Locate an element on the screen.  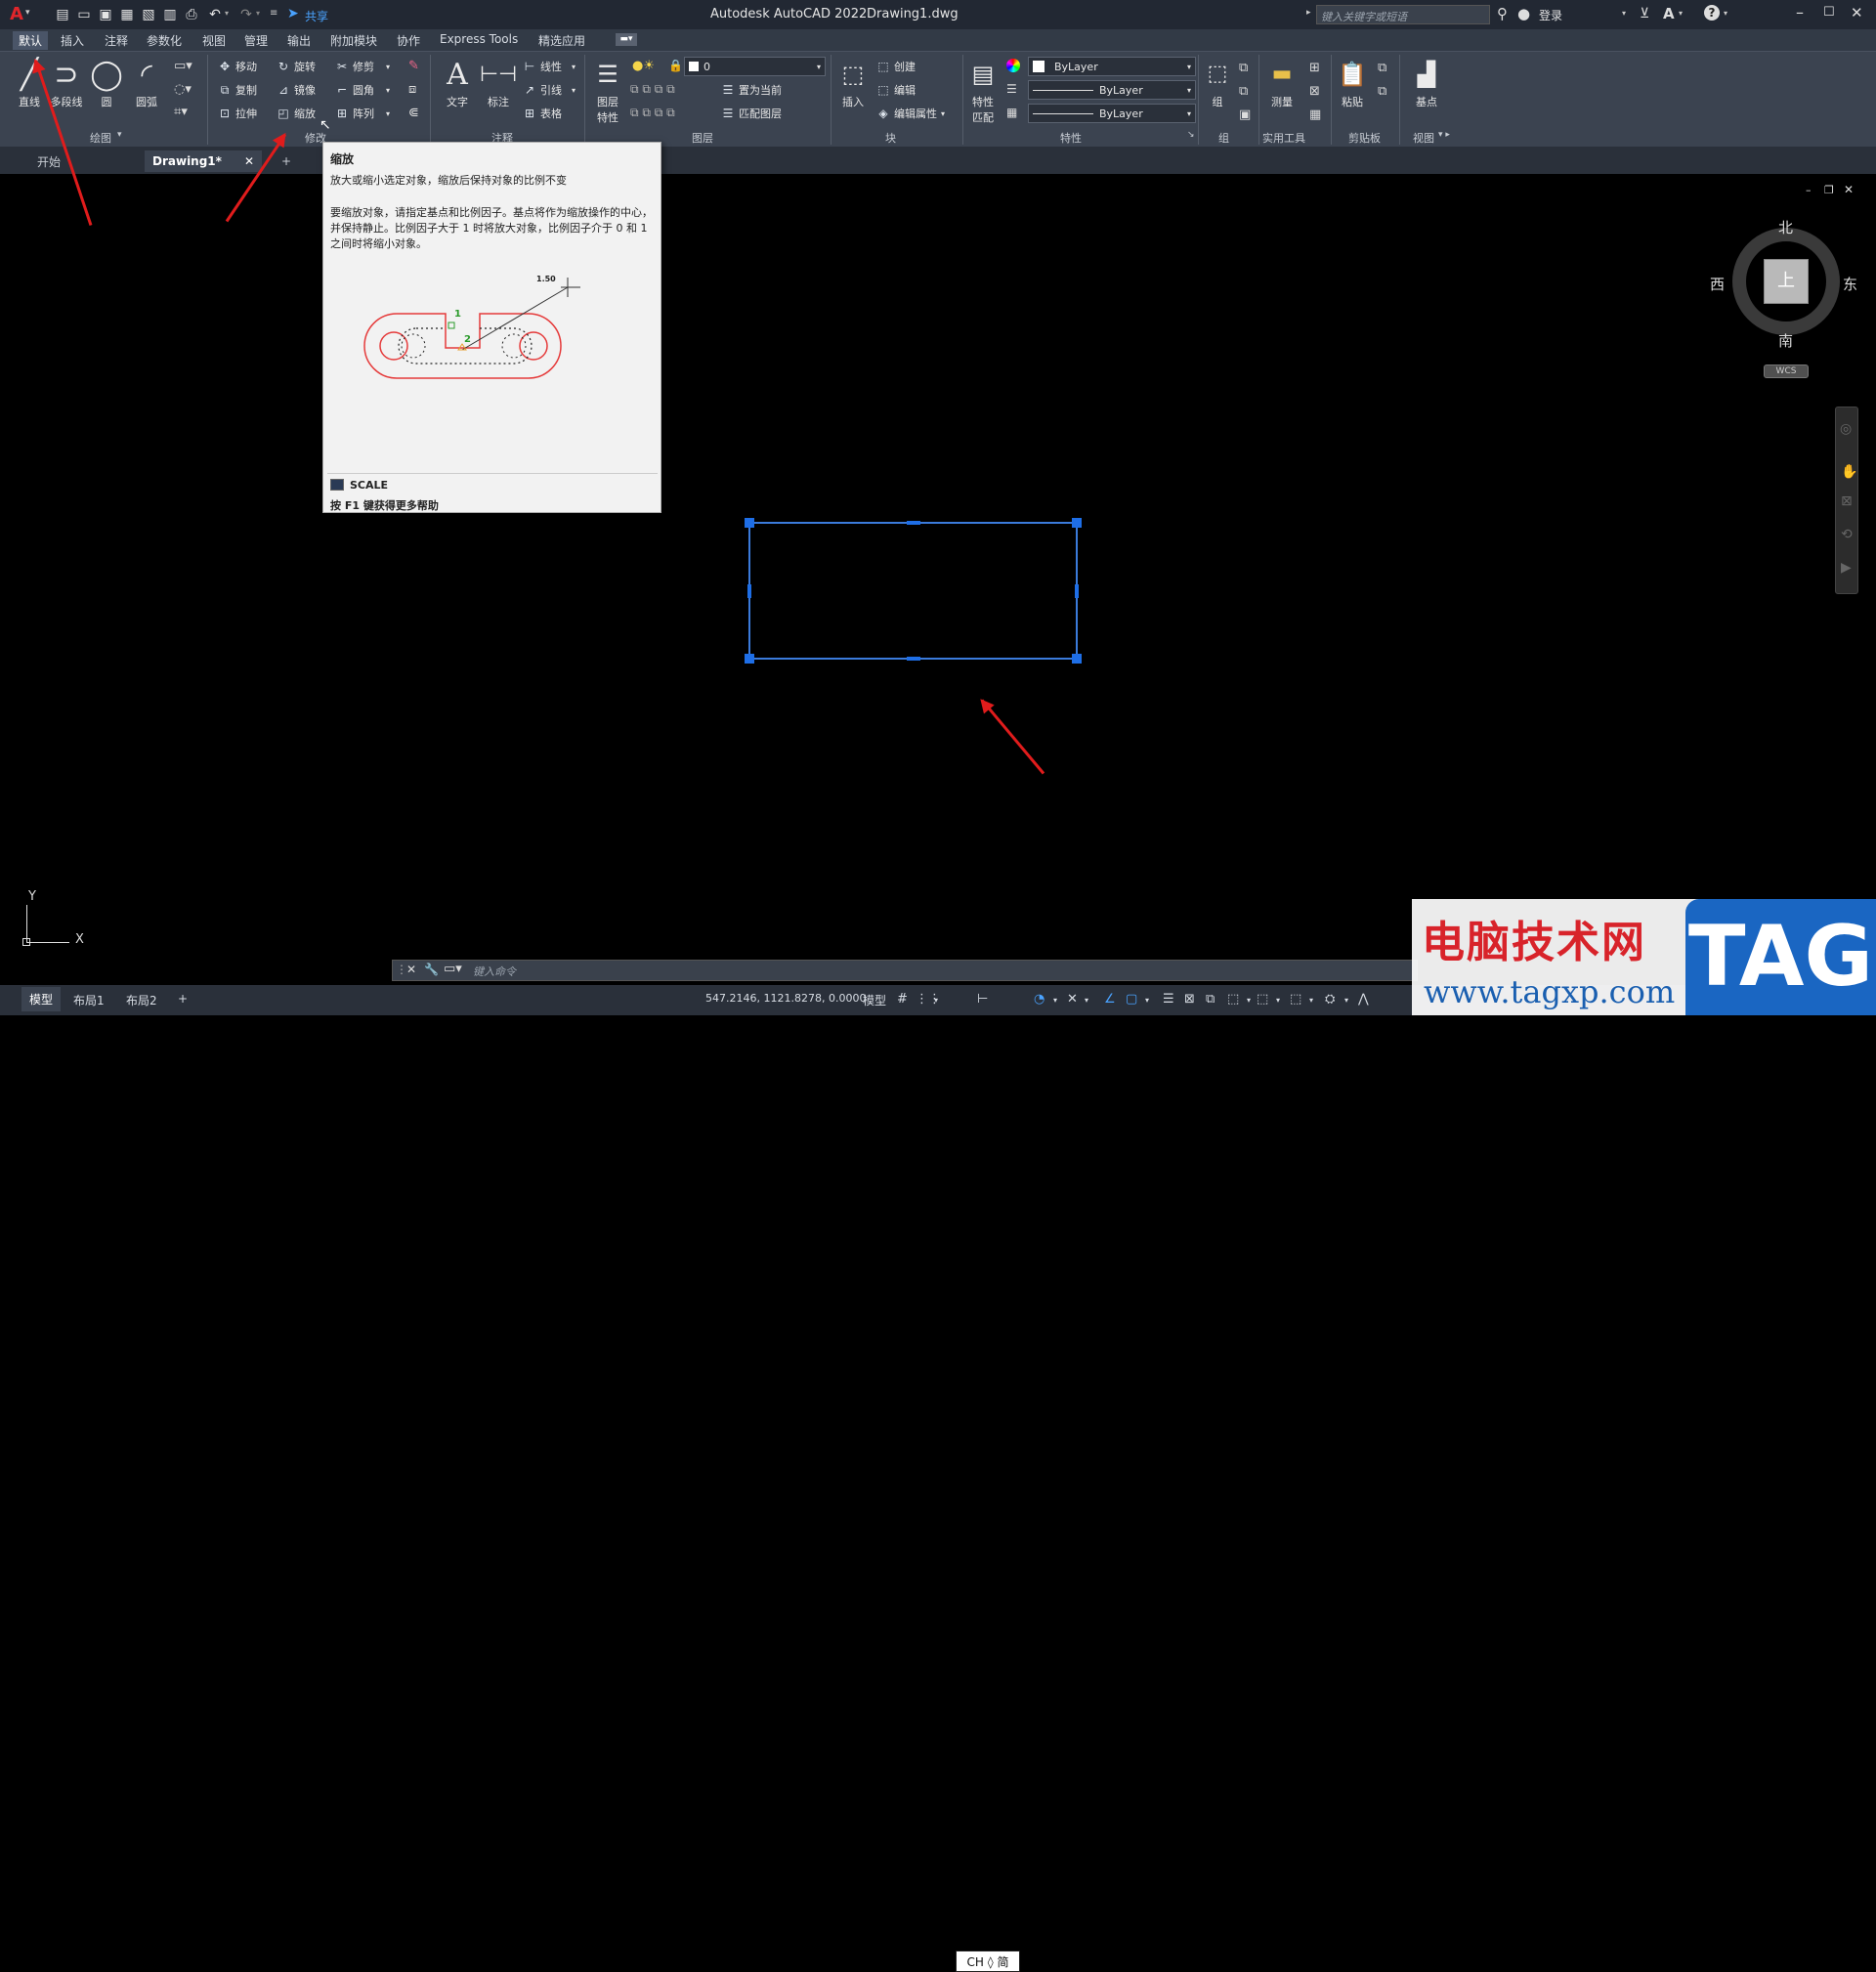
redo-dropdown-icon: ▾ is located at coordinates (258, 13).